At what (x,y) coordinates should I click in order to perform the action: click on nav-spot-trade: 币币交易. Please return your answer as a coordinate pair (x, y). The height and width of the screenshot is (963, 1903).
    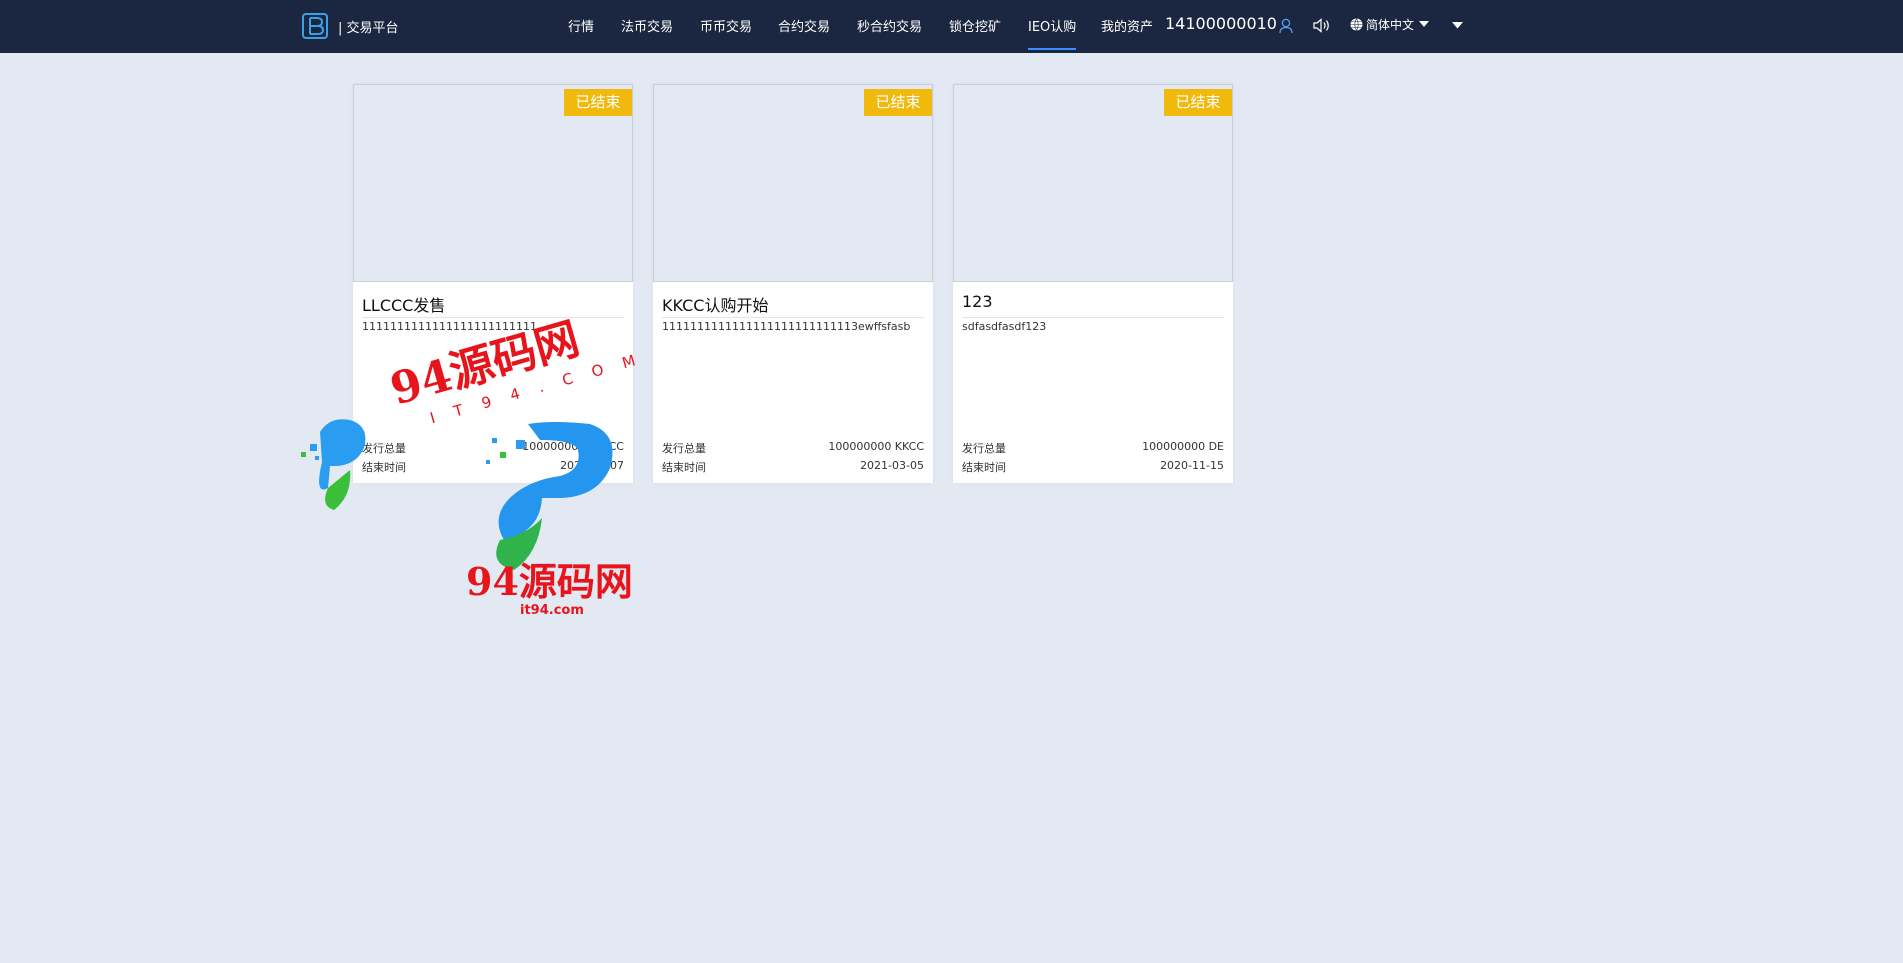
    Looking at the image, I should click on (726, 25).